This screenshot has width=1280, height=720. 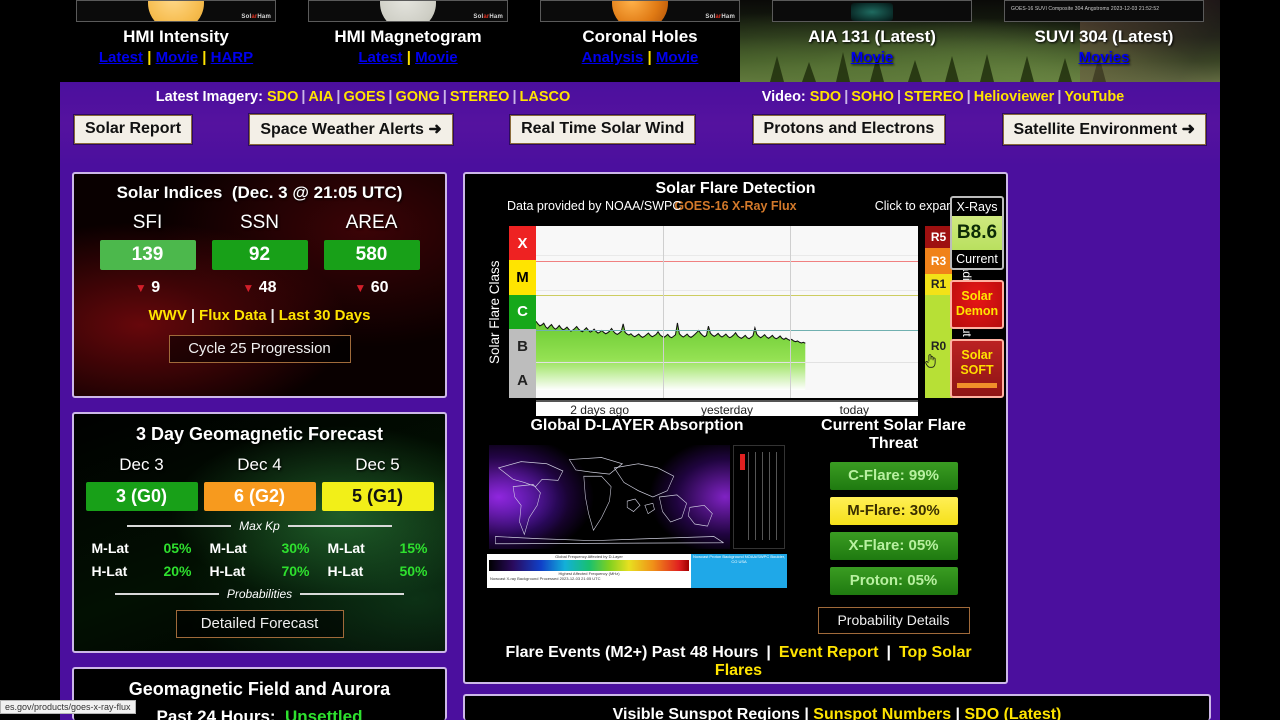 What do you see at coordinates (259, 254) in the screenshot?
I see `solar-indices-columns: SFI 139 ▼ 9 SSN 92 ▼ 48 AREA 580 ▼ 60` at bounding box center [259, 254].